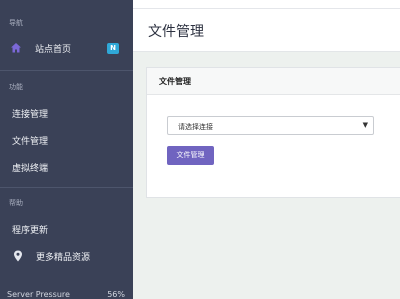  Describe the element at coordinates (66, 140) in the screenshot. I see `sidebar-item-files: 文件管理` at that location.